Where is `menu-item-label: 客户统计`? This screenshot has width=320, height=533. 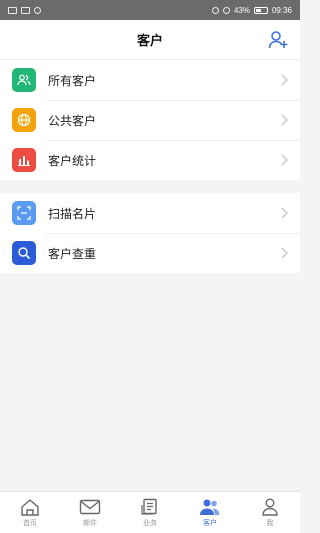 menu-item-label: 客户统计 is located at coordinates (72, 160).